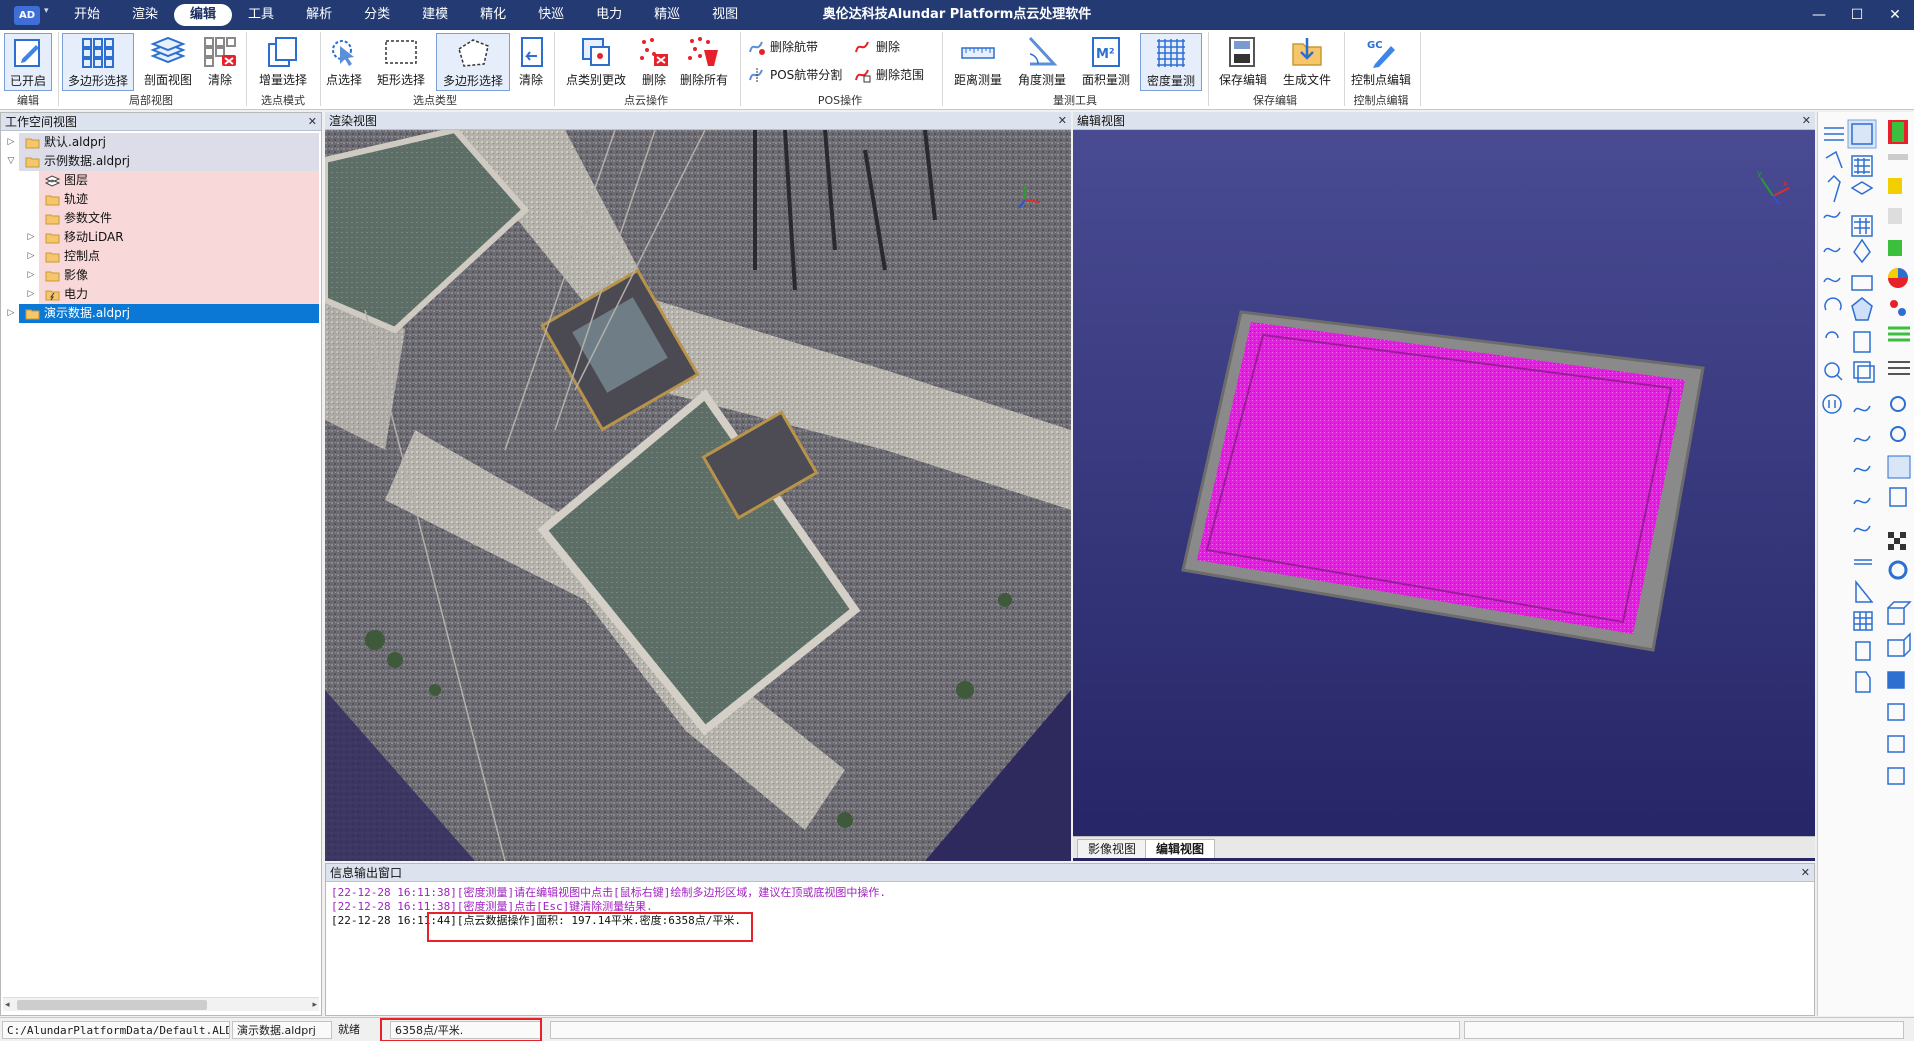  I want to click on tree-item: ▷ 默认.aldprj, so click(161, 142).